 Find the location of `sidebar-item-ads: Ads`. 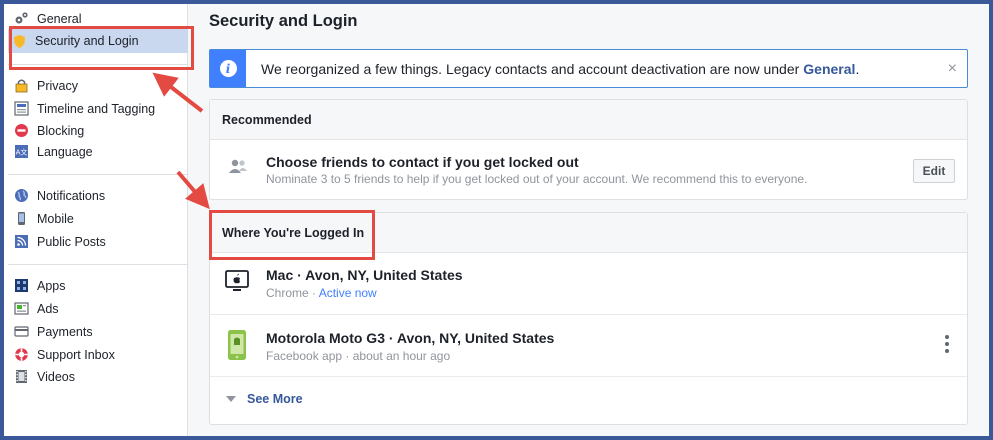

sidebar-item-ads: Ads is located at coordinates (98, 308).